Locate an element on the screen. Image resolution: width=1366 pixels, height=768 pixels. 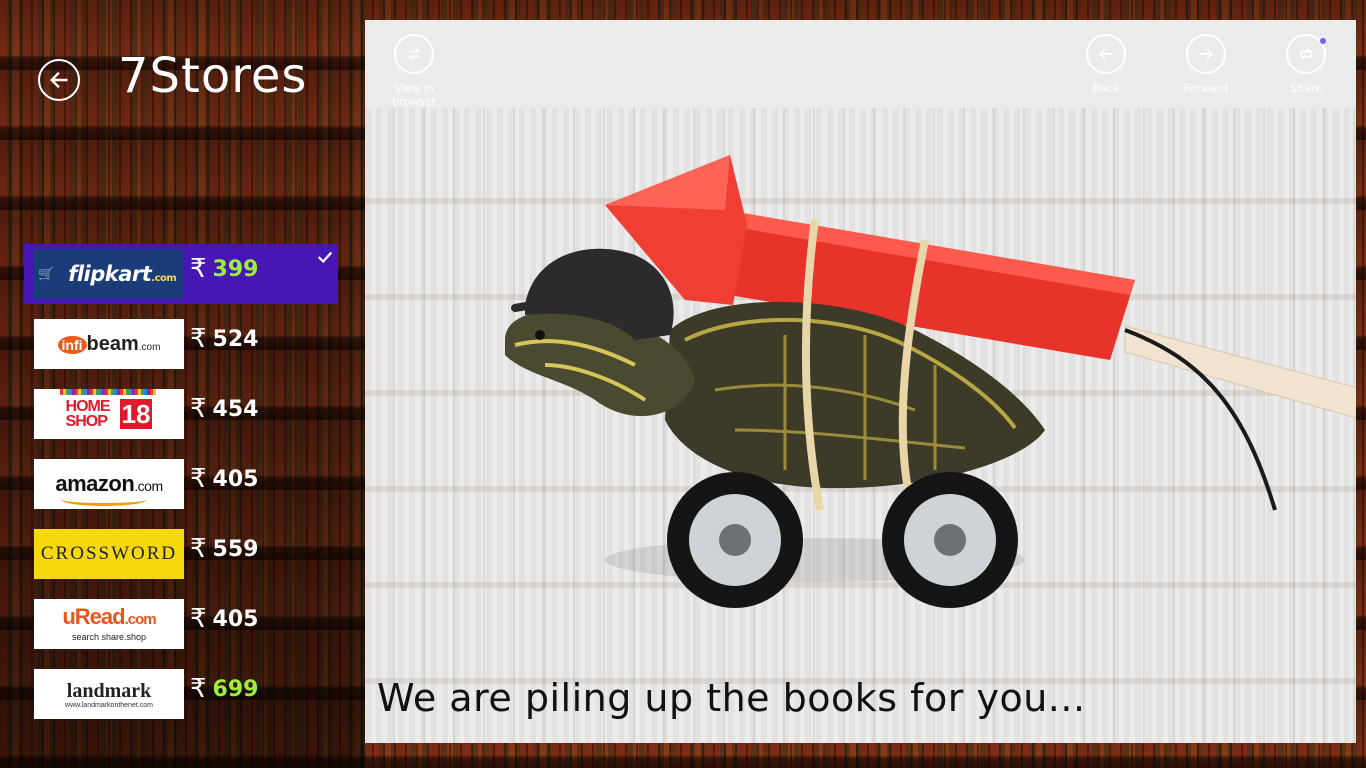
infibeam-logo-text: beam is located at coordinates (112, 343).